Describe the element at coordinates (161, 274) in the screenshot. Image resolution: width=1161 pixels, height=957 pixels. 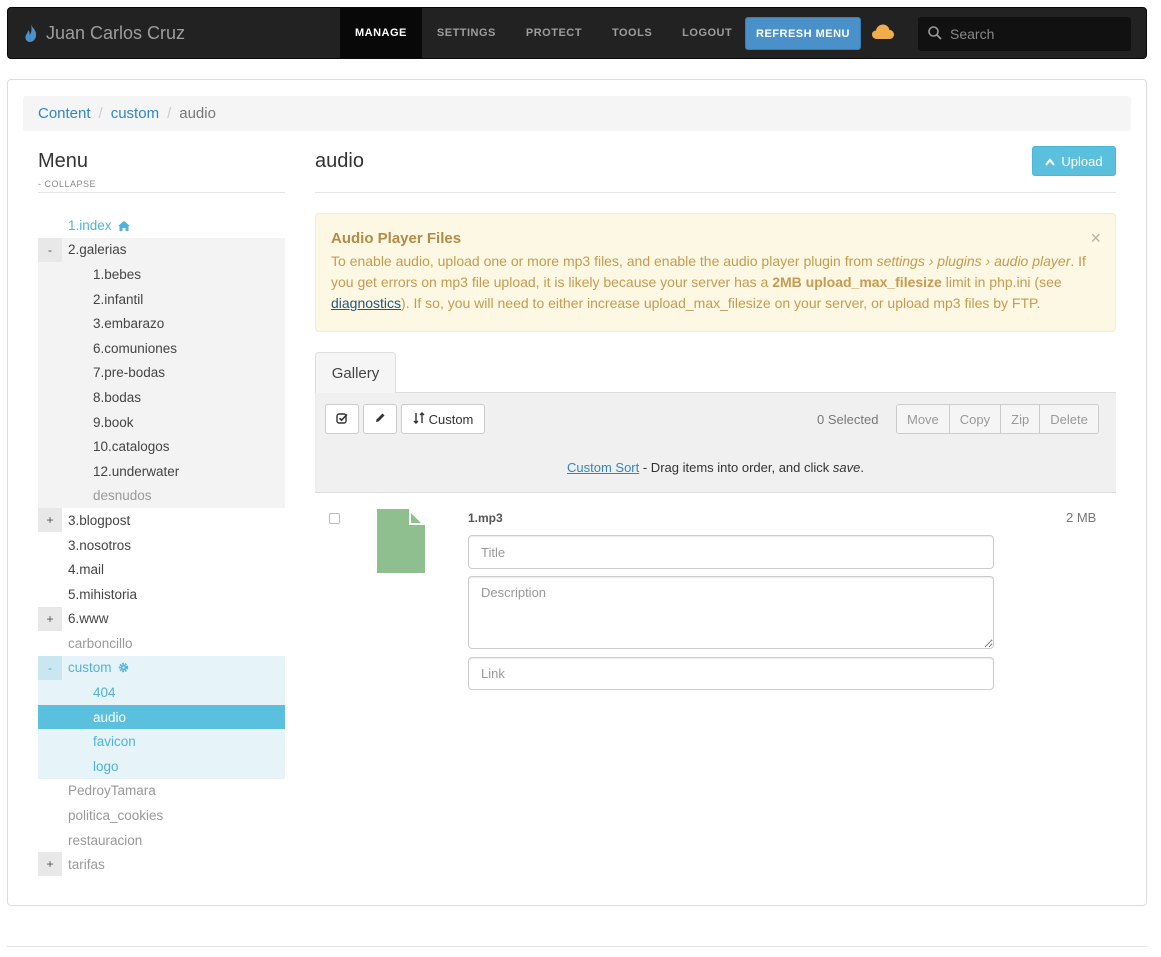
I see `sidebar-item-bebes: 1.bebes` at that location.